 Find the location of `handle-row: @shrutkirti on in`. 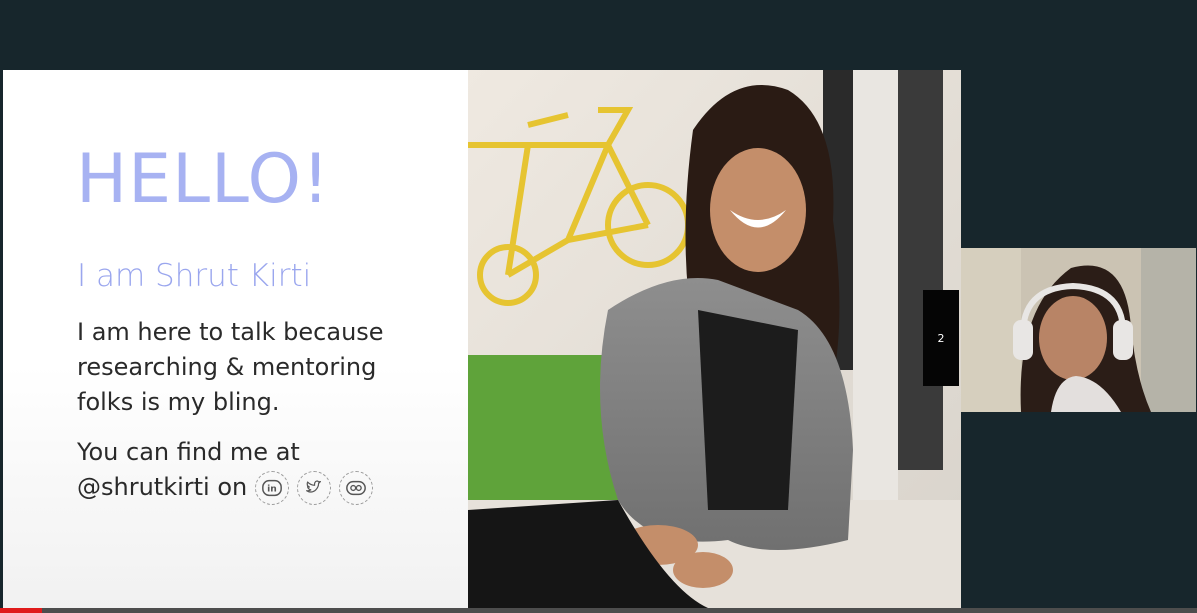

handle-row: @shrutkirti on in is located at coordinates (267, 487).